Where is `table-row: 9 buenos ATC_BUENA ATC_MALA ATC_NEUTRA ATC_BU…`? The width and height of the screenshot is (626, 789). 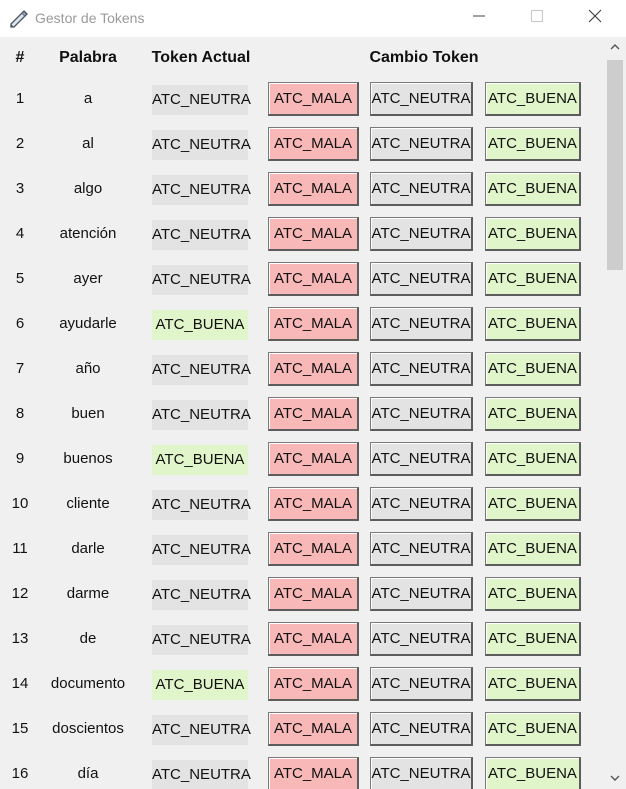
table-row: 9 buenos ATC_BUENA ATC_MALA ATC_NEUTRA ATC_BU… is located at coordinates (302, 459).